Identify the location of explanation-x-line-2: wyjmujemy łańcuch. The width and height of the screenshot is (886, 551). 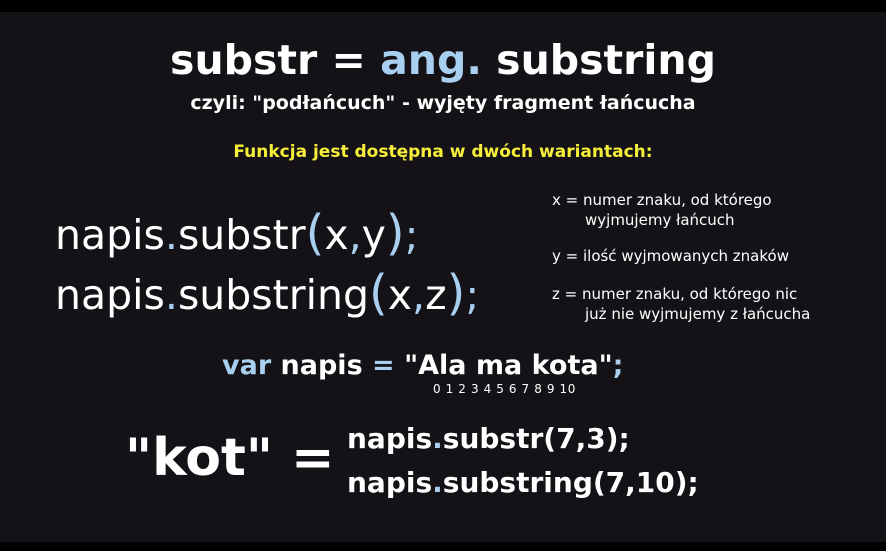
(660, 220).